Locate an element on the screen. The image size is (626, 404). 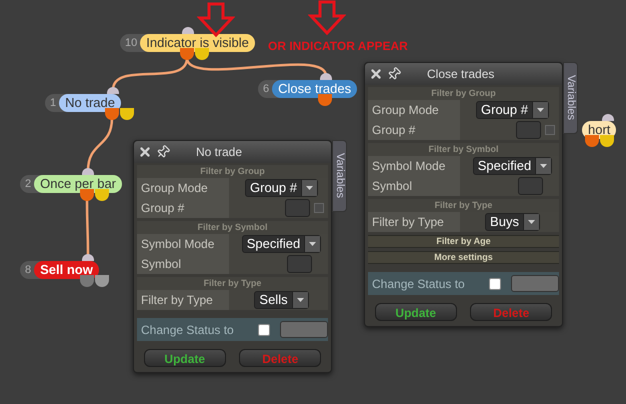
panel-title: Close trades is located at coordinates (460, 74).